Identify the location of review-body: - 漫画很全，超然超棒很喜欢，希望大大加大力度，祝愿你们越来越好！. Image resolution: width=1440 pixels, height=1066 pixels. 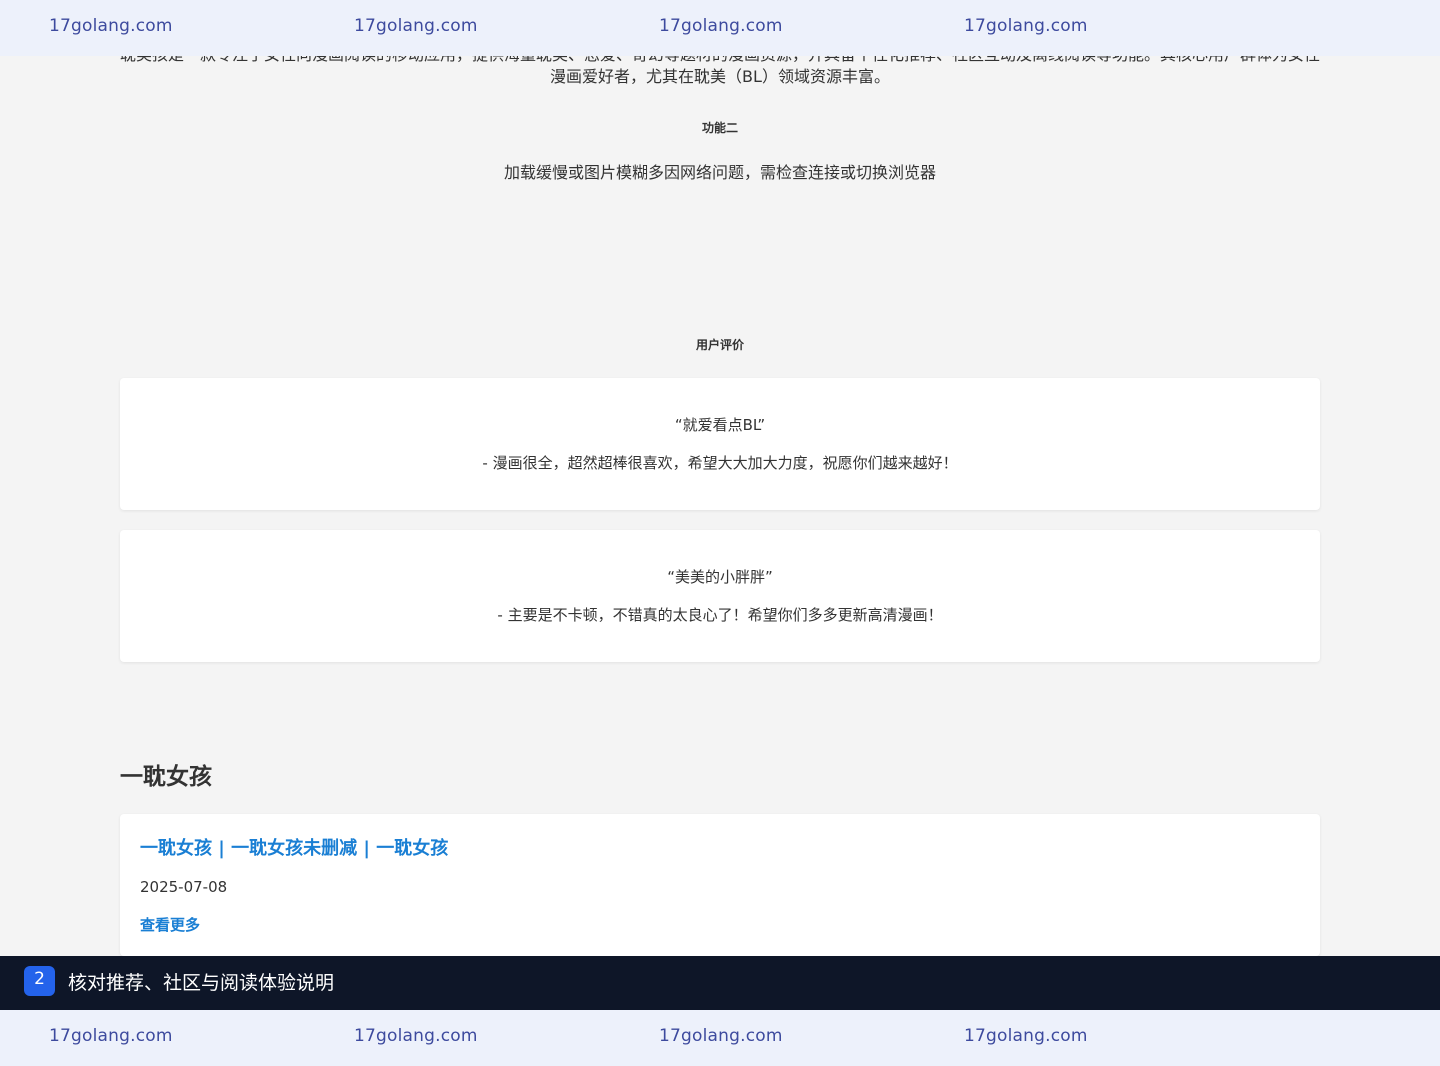
(720, 463).